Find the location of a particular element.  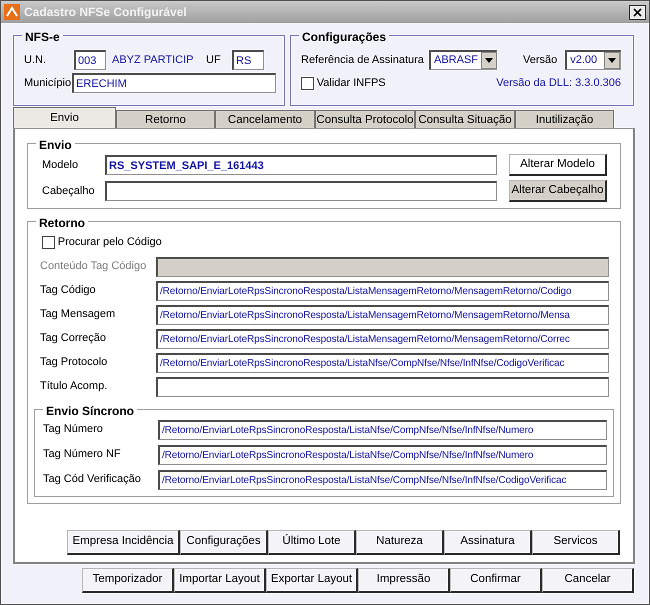

field-label: Tag Mensagem is located at coordinates (78, 314).